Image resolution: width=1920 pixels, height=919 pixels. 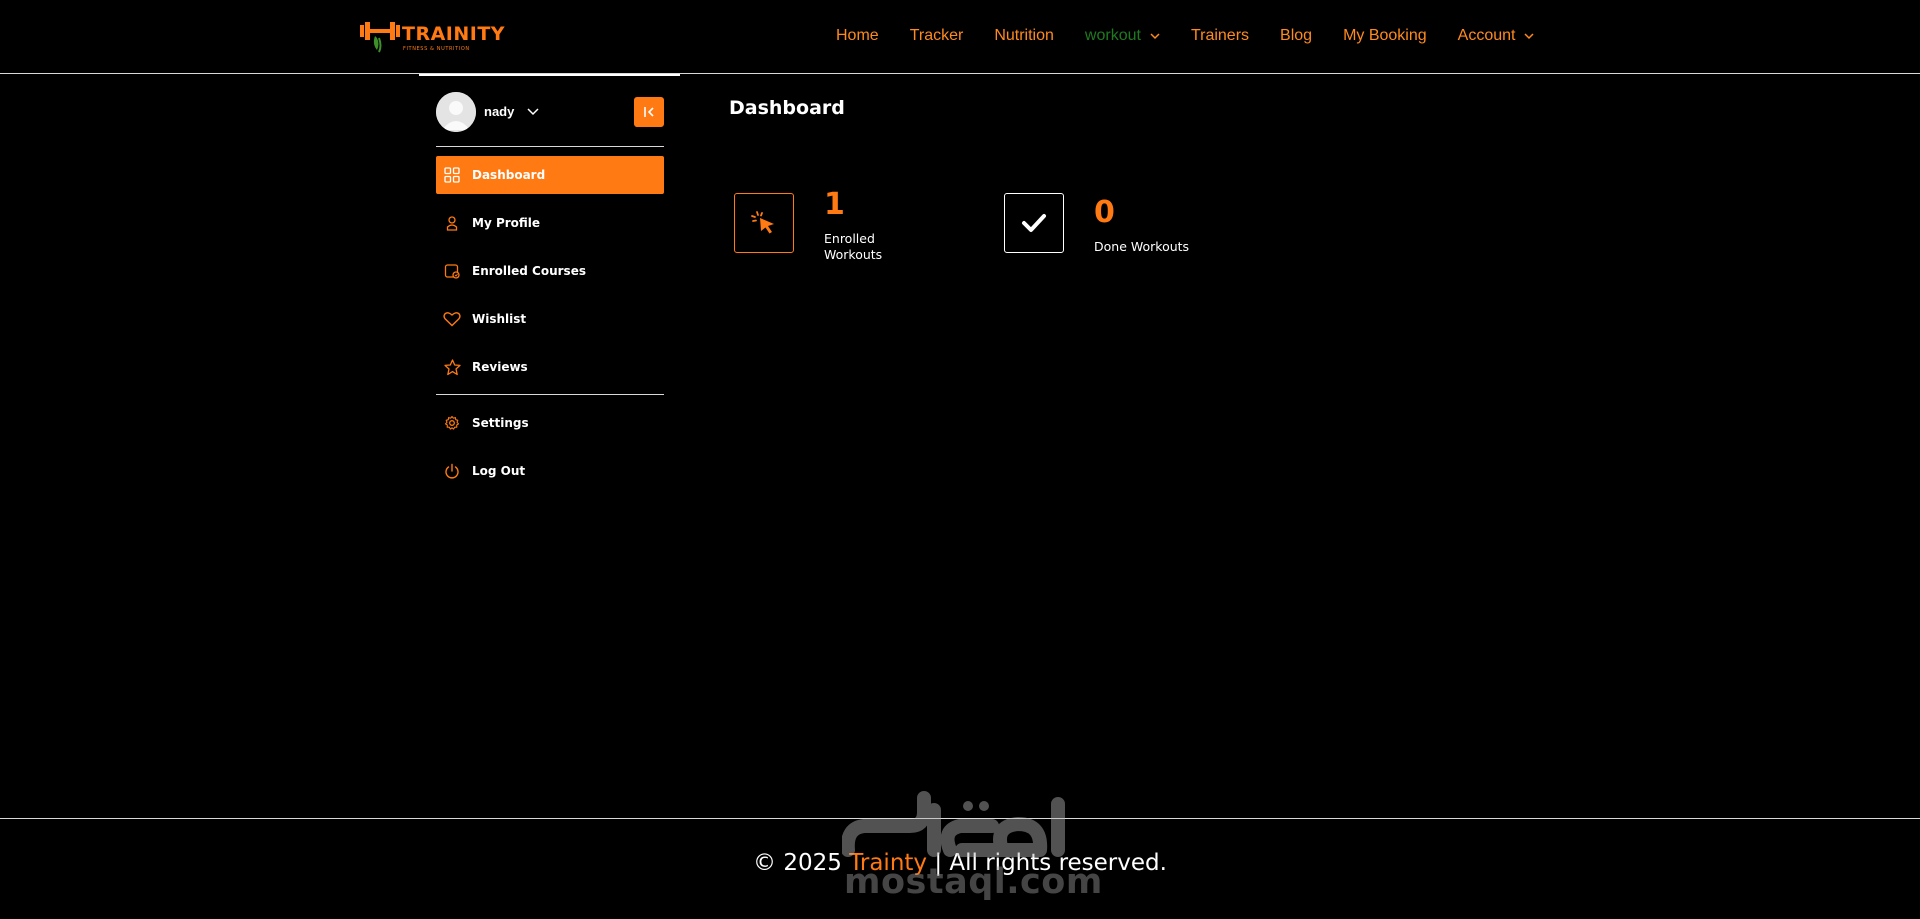 I want to click on heart-icon, so click(x=452, y=319).